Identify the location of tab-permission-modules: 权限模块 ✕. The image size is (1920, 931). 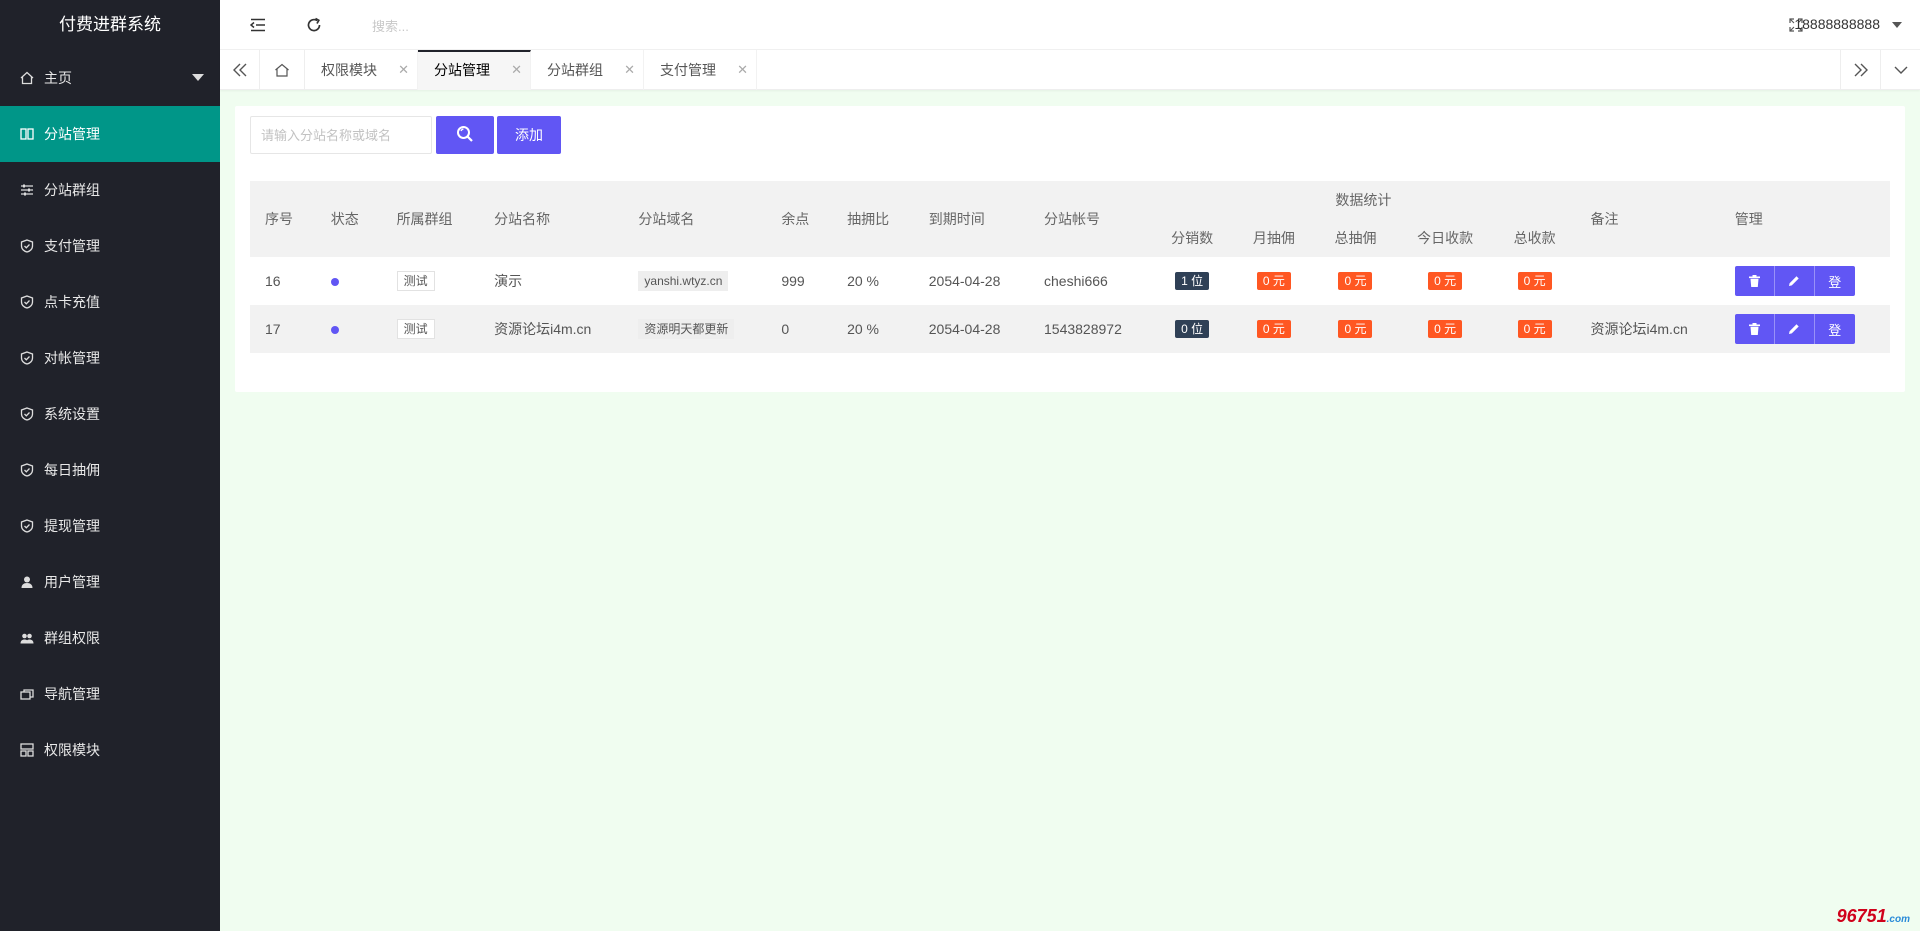
(361, 70).